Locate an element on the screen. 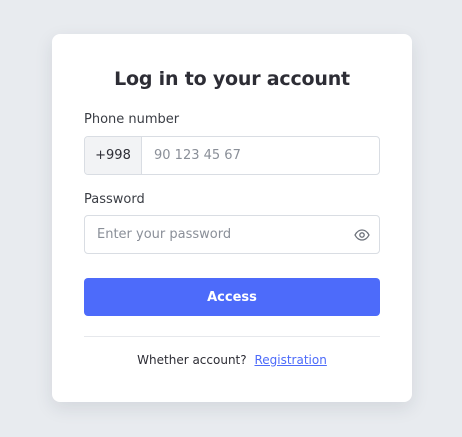  phone-label: Phone number is located at coordinates (132, 119).